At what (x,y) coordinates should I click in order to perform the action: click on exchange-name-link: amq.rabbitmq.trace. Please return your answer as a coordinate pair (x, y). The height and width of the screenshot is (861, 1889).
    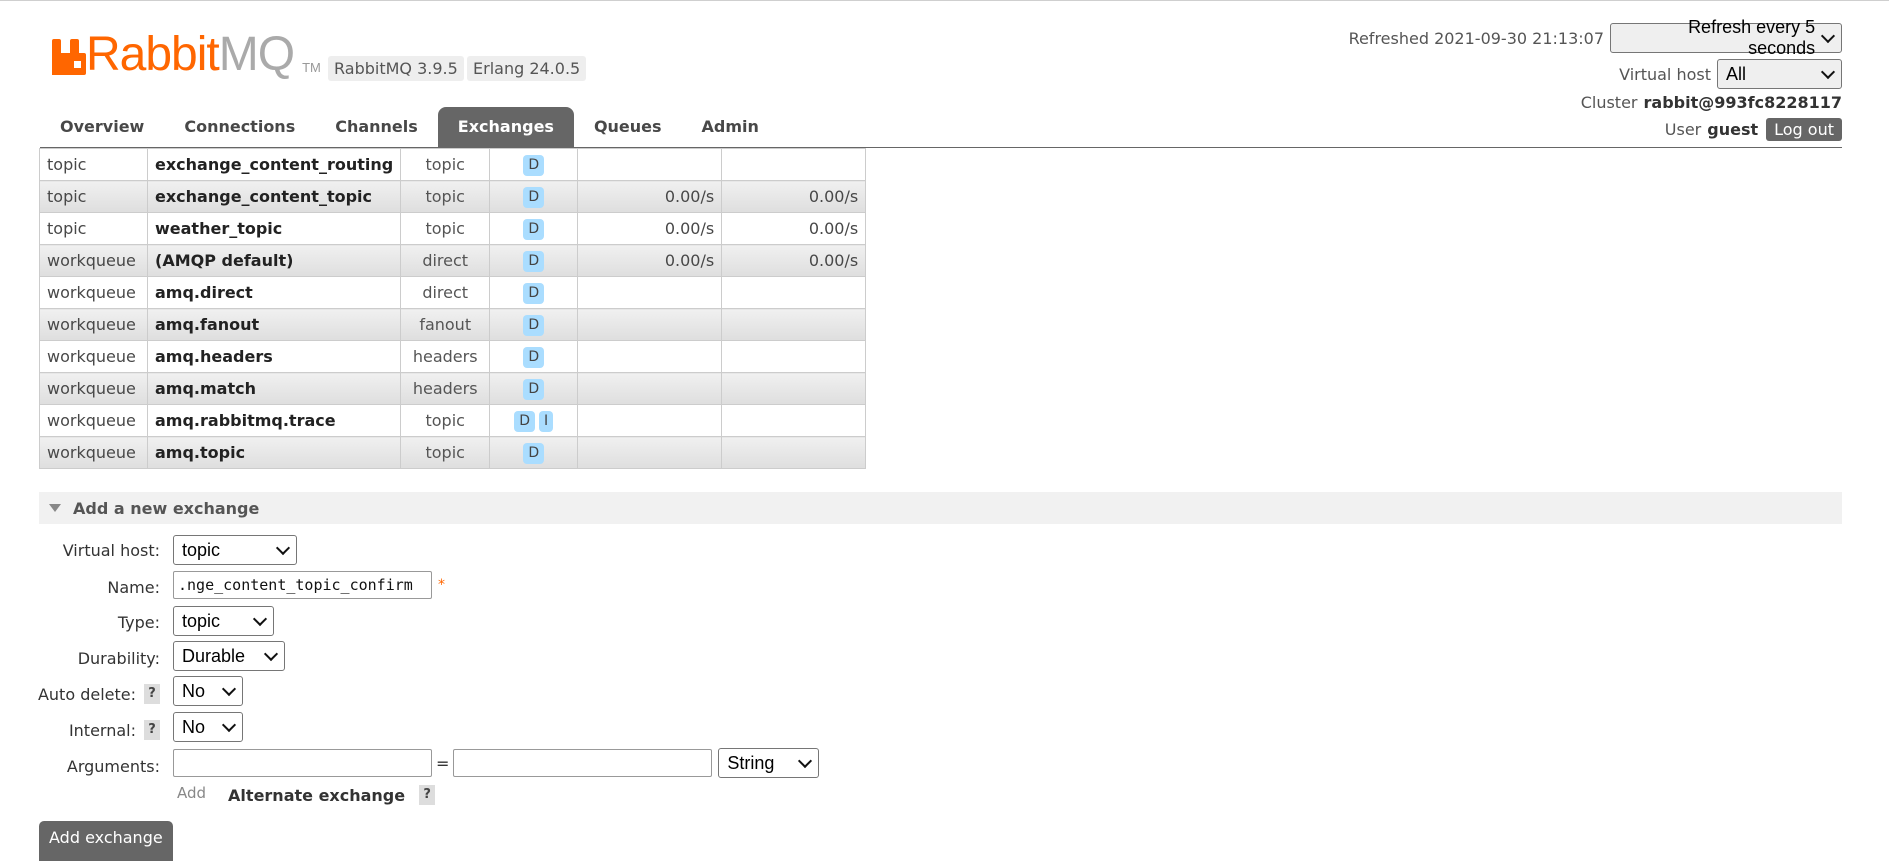
    Looking at the image, I should click on (274, 420).